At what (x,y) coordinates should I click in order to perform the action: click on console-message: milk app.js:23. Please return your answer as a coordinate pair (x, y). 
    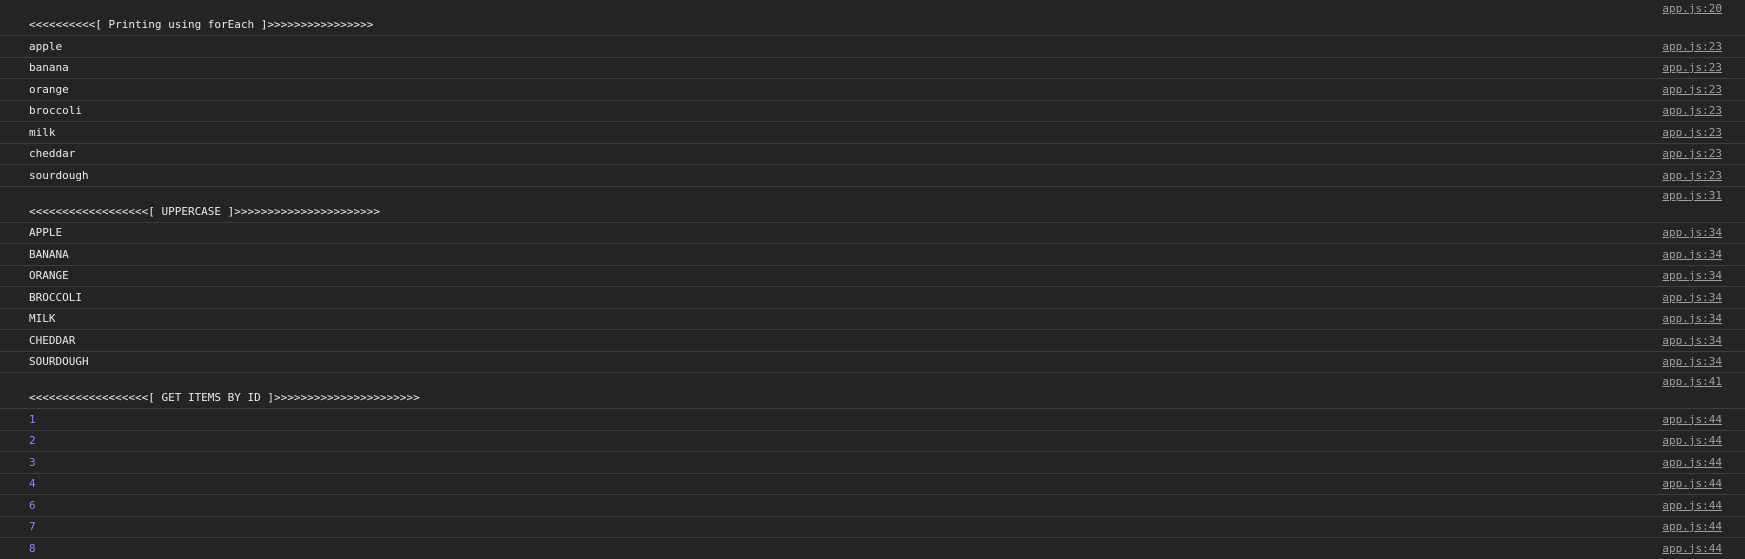
    Looking at the image, I should click on (872, 133).